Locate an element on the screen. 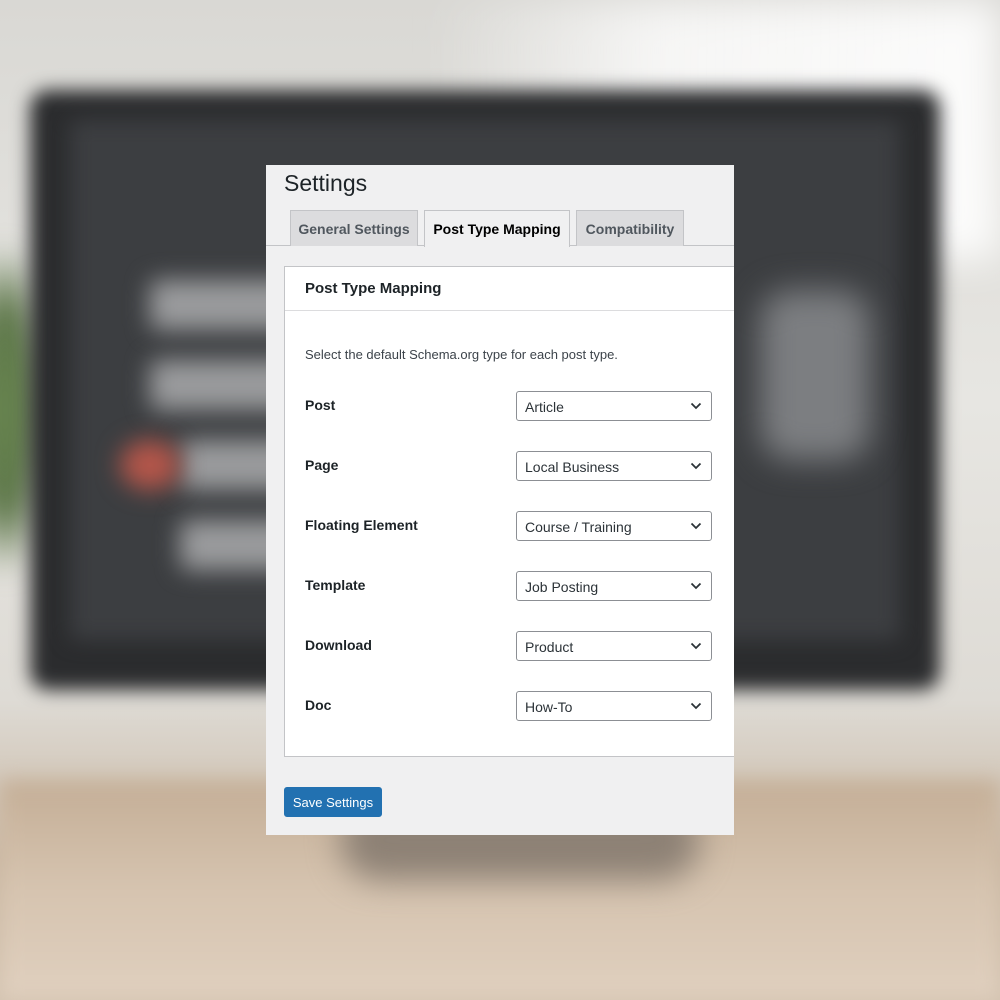  post-type-select: Article is located at coordinates (614, 406).